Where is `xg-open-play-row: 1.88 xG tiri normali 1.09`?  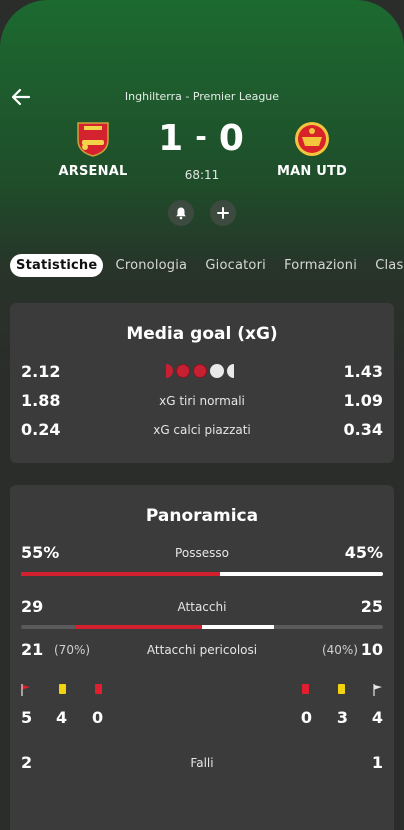 xg-open-play-row: 1.88 xG tiri normali 1.09 is located at coordinates (202, 401).